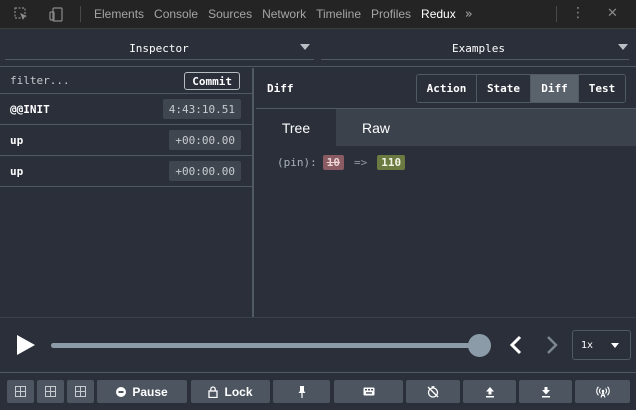 Image resolution: width=636 pixels, height=410 pixels. What do you see at coordinates (446, 127) in the screenshot?
I see `view-tabs: Tree Raw` at bounding box center [446, 127].